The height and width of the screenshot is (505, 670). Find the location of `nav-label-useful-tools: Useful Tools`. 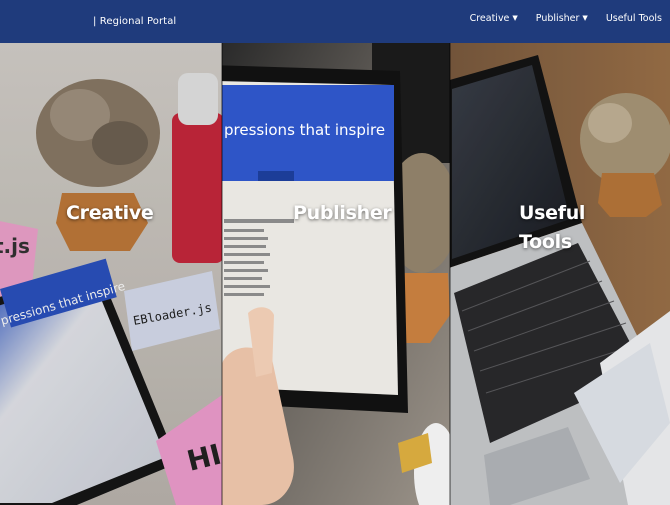

nav-label-useful-tools: Useful Tools is located at coordinates (633, 18).